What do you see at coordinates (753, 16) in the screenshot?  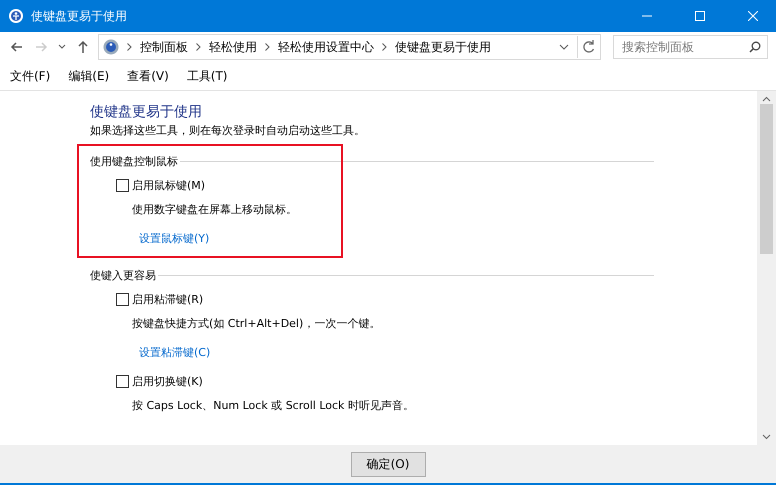 I see `close-icon` at bounding box center [753, 16].